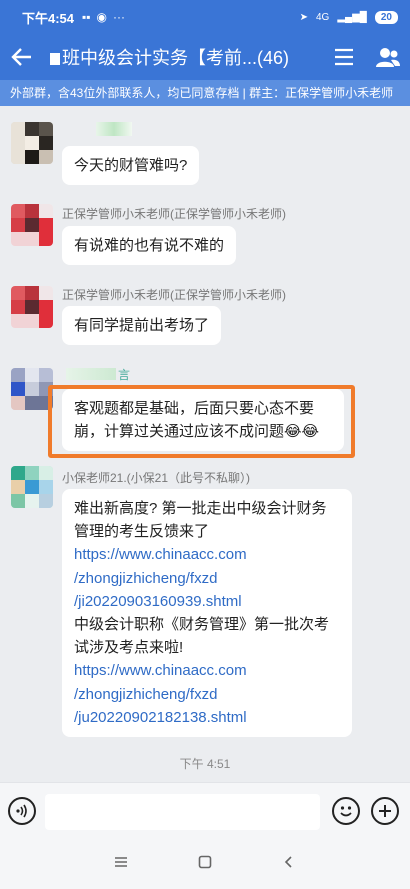 The width and height of the screenshot is (410, 889). I want to click on message-bubble: 今天的财管难吗?, so click(131, 165).